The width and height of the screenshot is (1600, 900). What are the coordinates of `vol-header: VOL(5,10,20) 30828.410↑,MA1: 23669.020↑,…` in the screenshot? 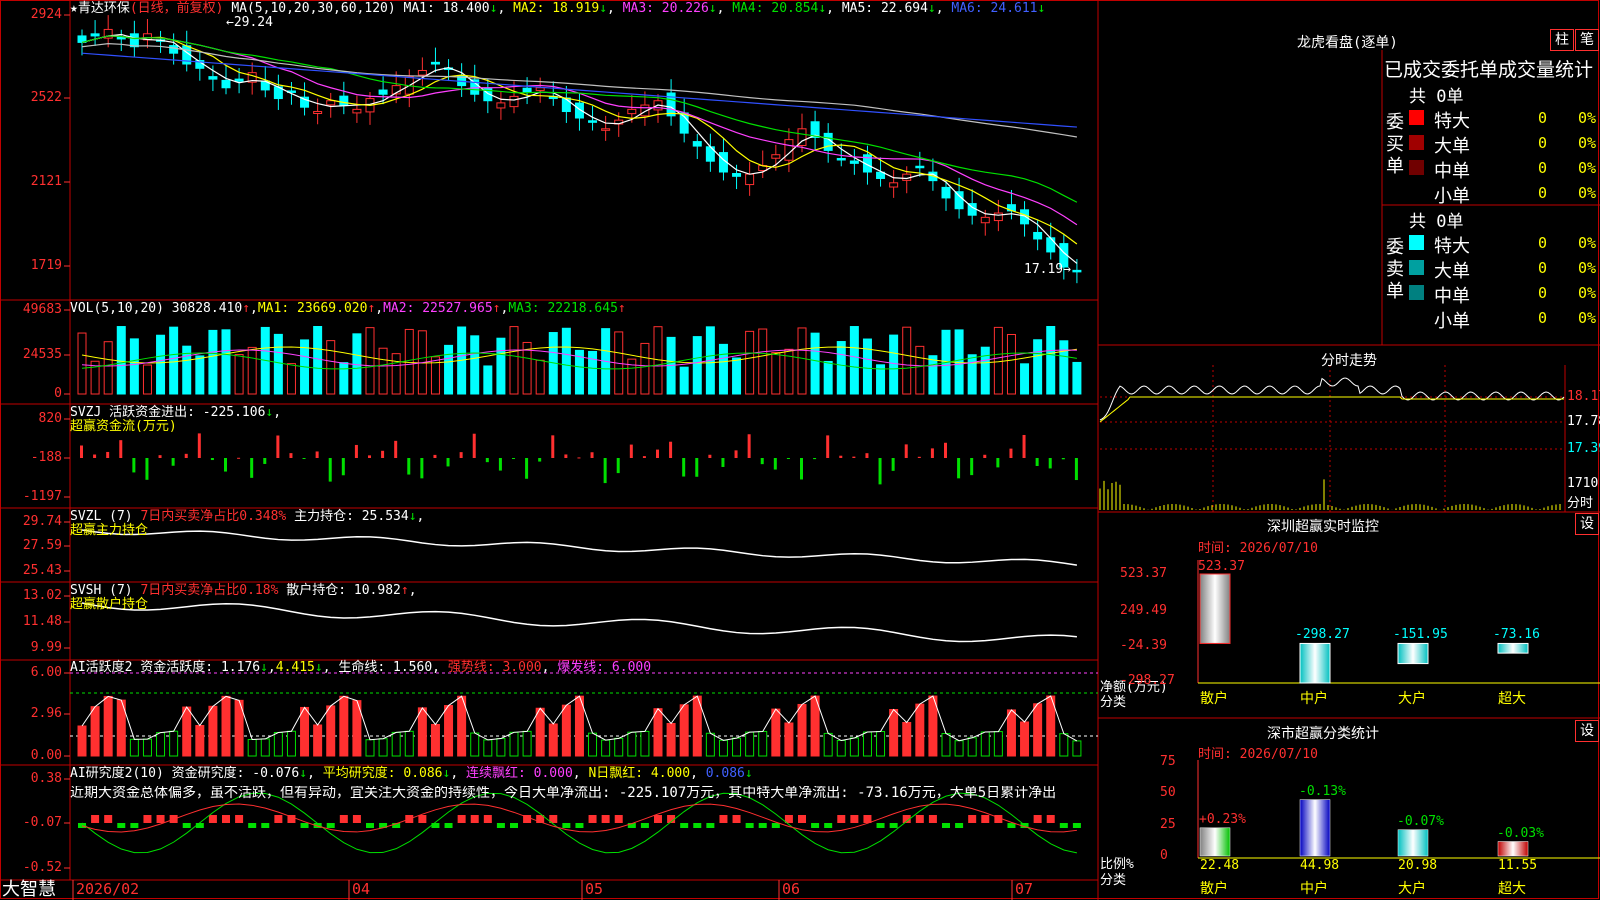 It's located at (348, 309).